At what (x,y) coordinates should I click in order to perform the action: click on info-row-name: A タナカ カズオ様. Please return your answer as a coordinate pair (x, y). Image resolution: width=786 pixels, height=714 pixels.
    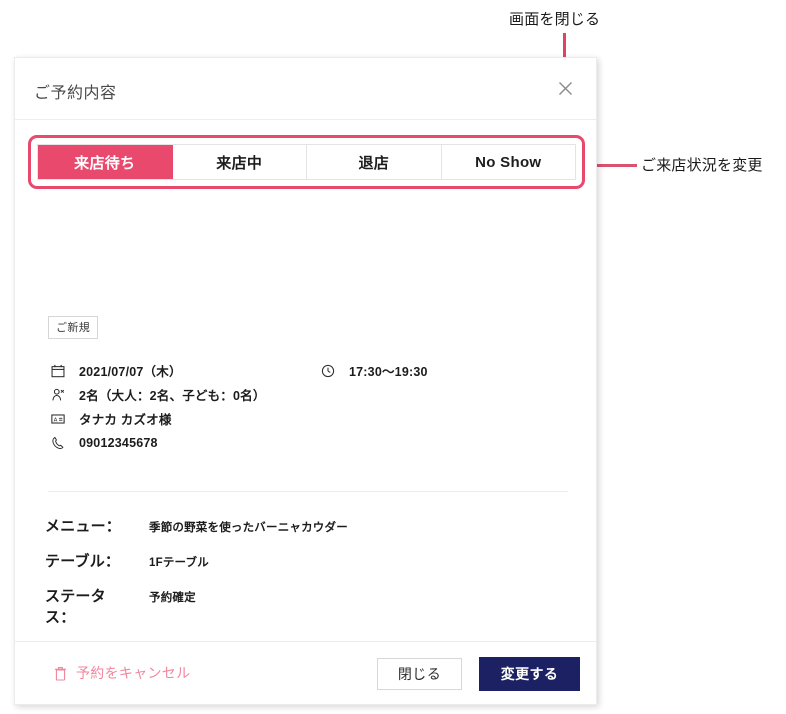
    Looking at the image, I should click on (311, 418).